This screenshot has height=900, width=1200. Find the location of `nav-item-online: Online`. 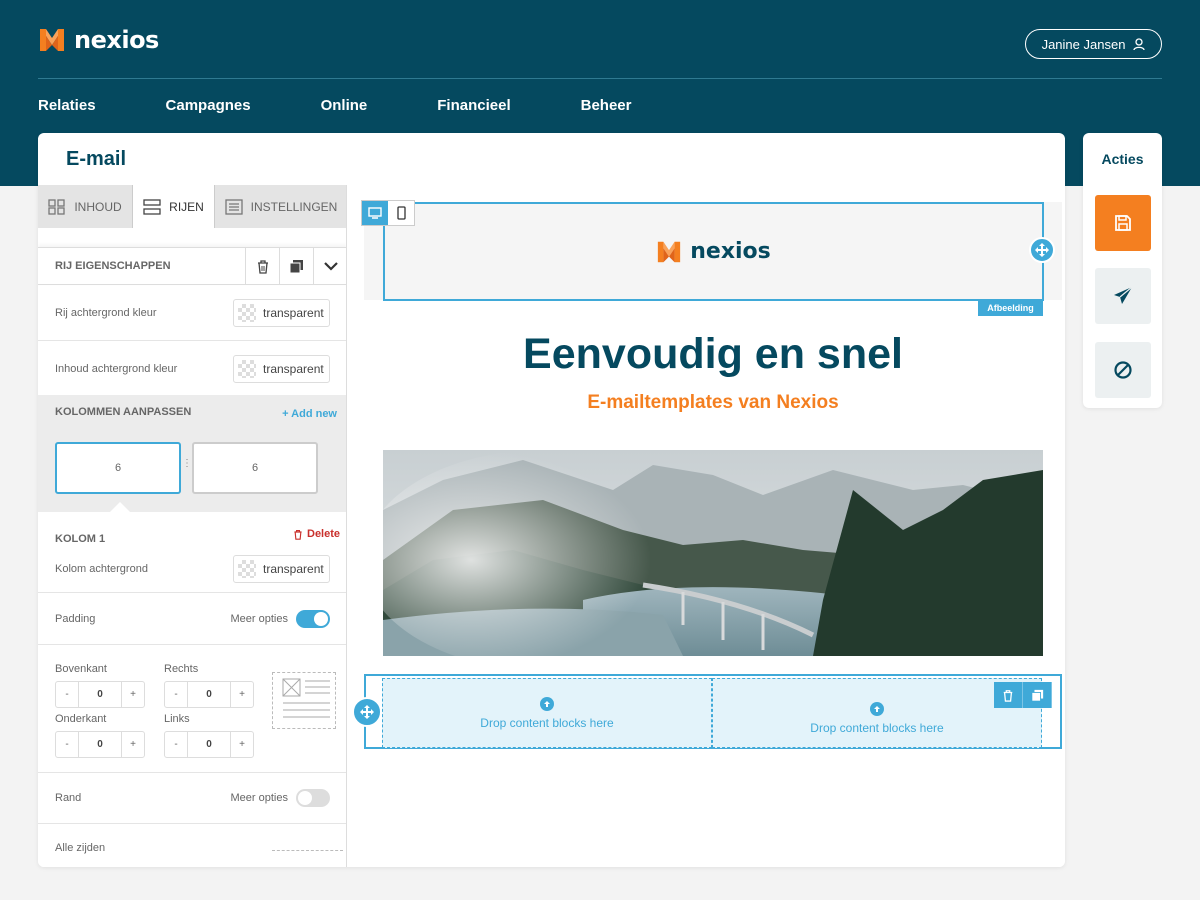

nav-item-online: Online is located at coordinates (344, 105).